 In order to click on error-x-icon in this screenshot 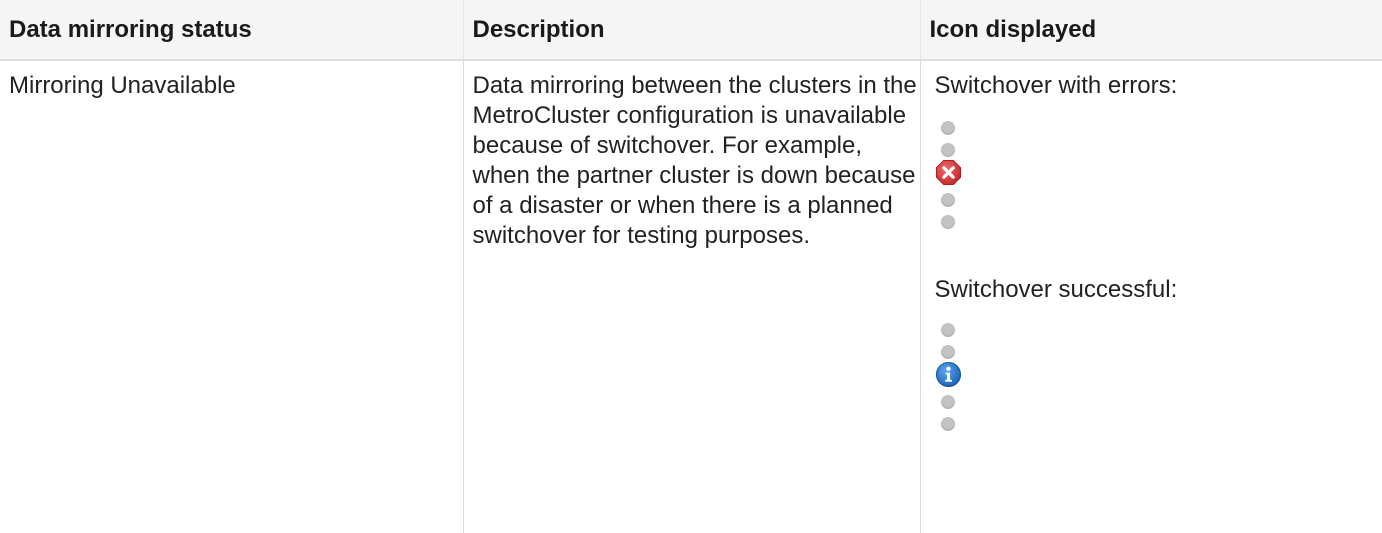, I will do `click(948, 172)`.